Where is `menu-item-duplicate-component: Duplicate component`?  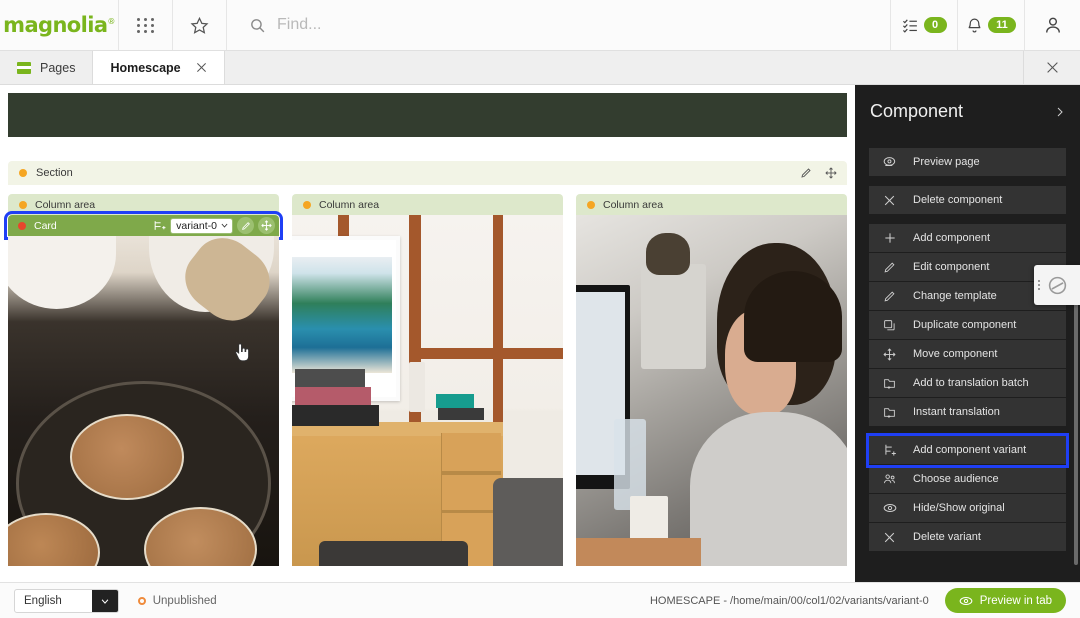
menu-item-duplicate-component: Duplicate component is located at coordinates (967, 325).